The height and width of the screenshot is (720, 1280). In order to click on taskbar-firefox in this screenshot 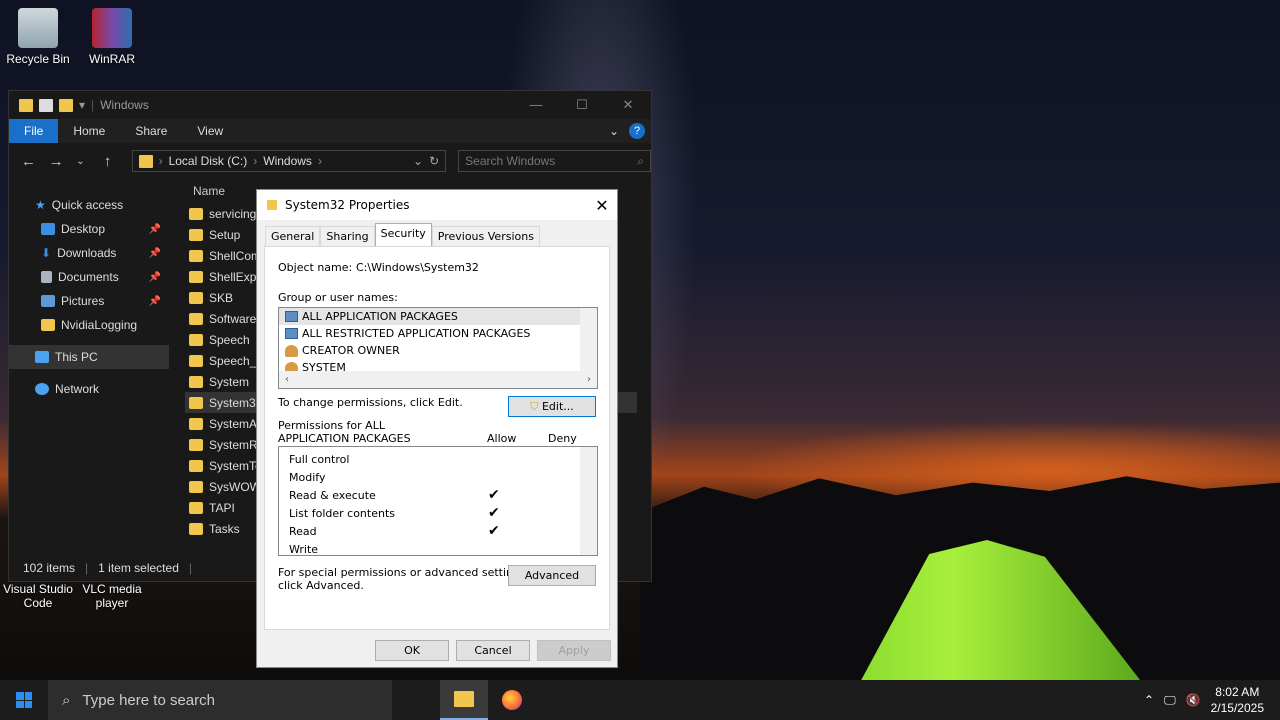, I will do `click(512, 700)`.